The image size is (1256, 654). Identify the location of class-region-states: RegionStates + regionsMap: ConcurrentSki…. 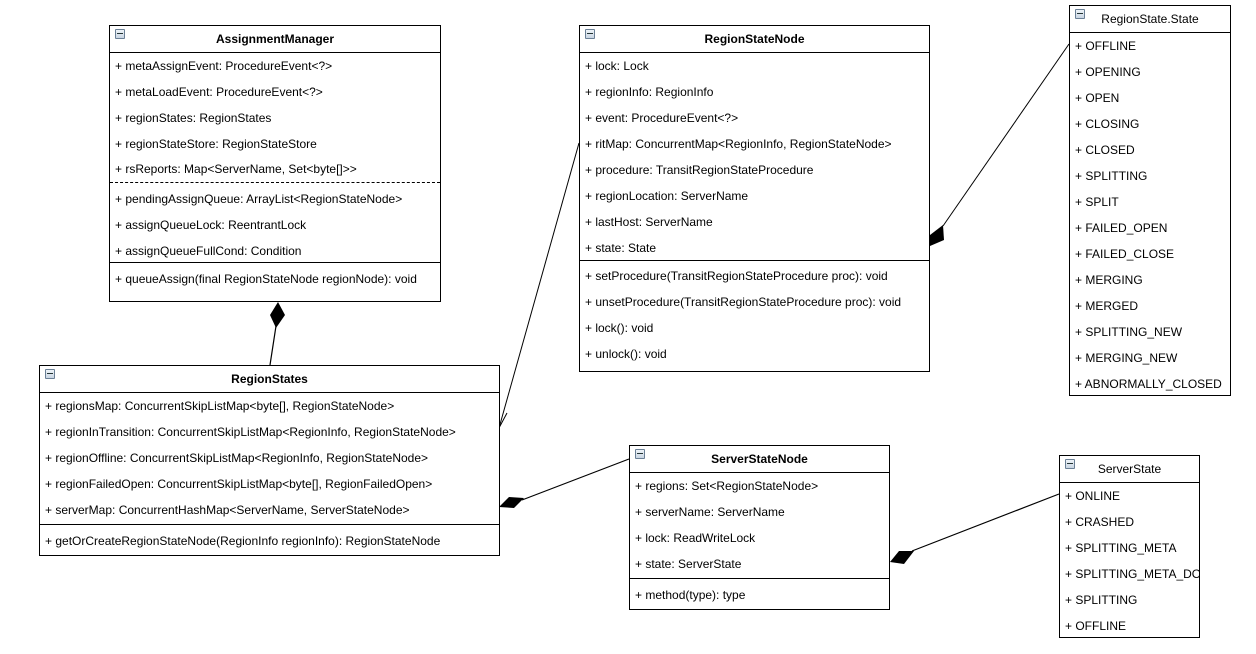
(269, 460).